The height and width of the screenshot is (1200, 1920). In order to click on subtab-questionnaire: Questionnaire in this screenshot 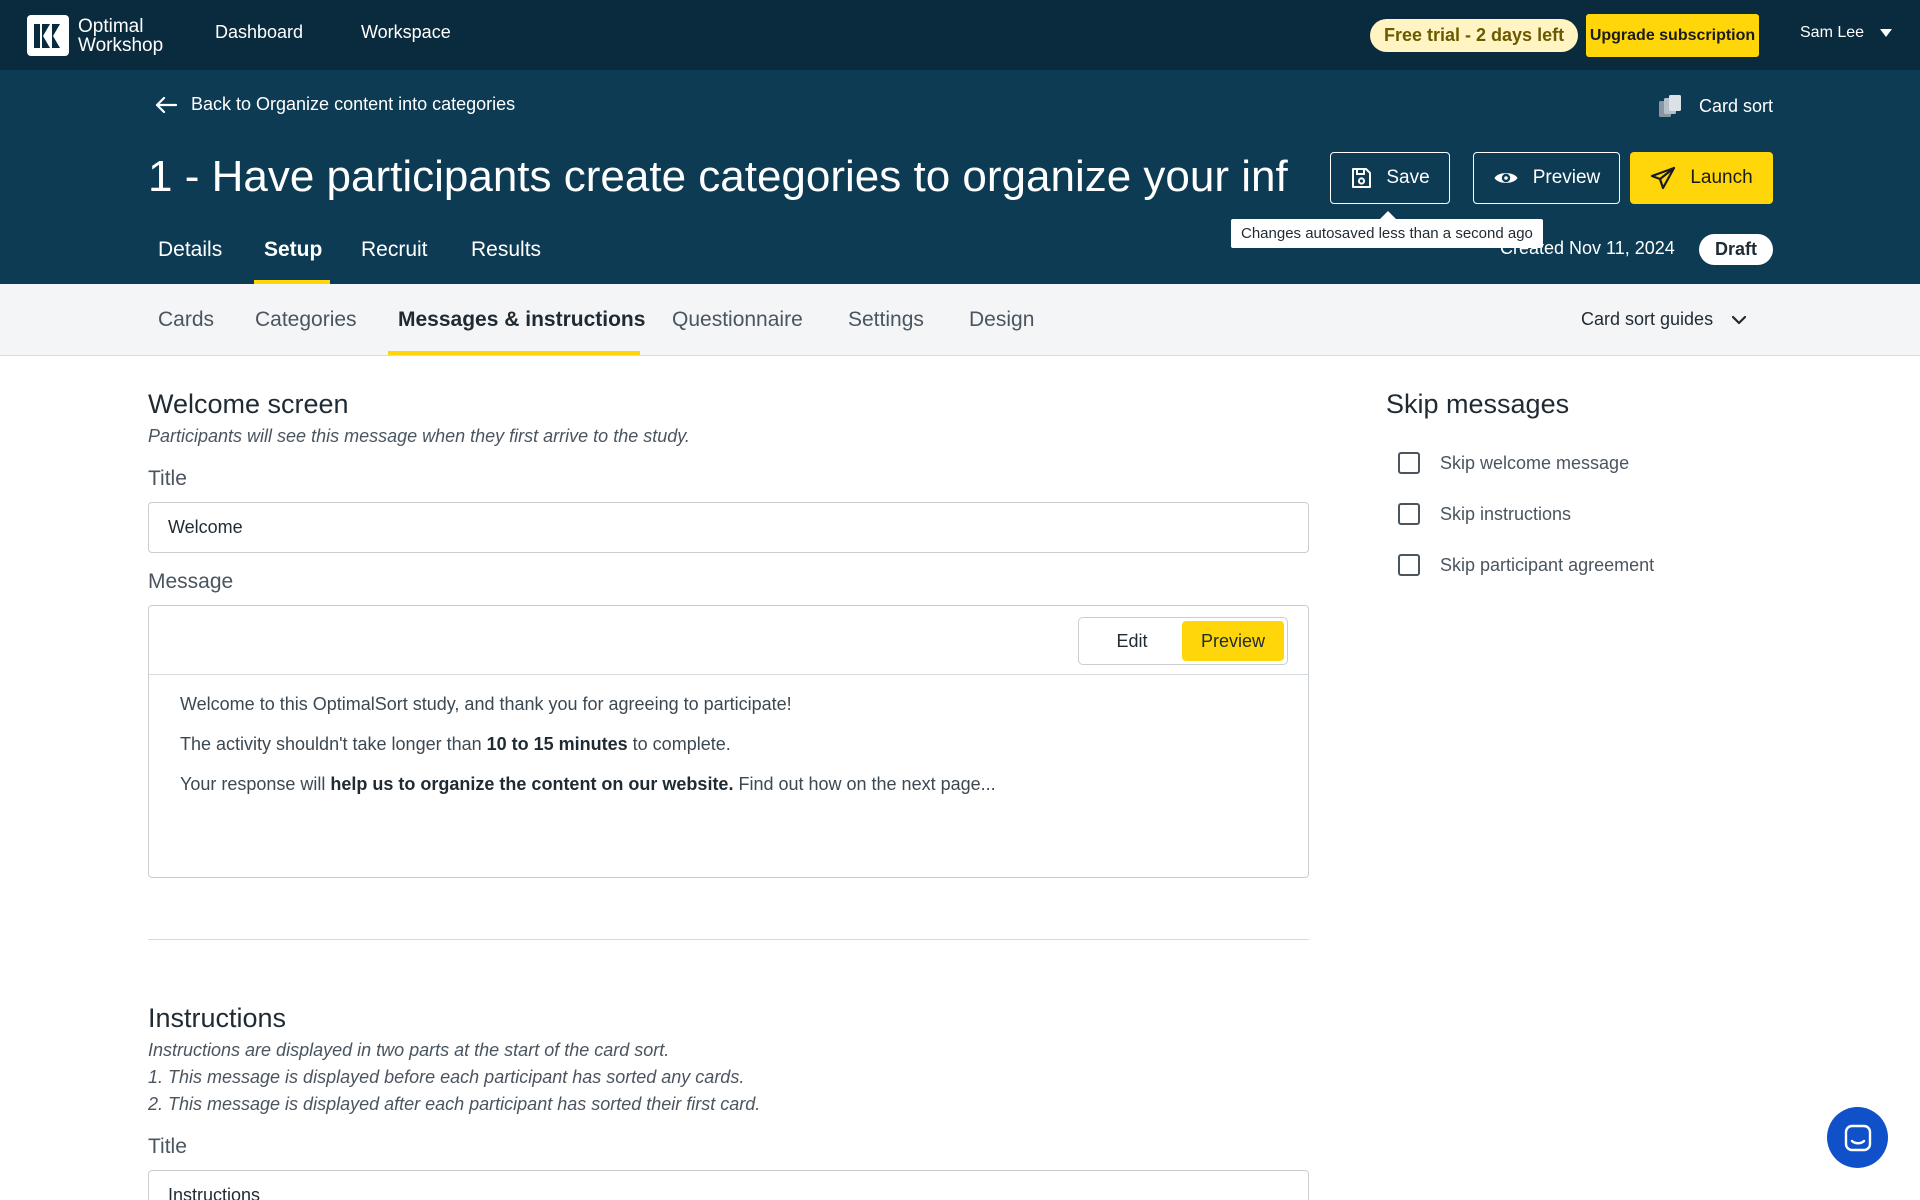, I will do `click(737, 320)`.